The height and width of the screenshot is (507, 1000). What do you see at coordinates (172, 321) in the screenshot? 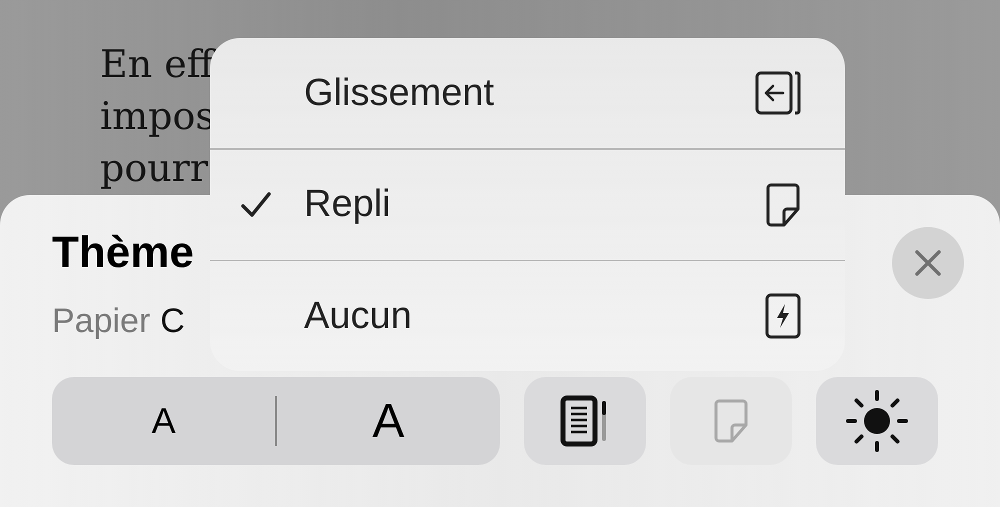
I see `theme-subtitle: C` at bounding box center [172, 321].